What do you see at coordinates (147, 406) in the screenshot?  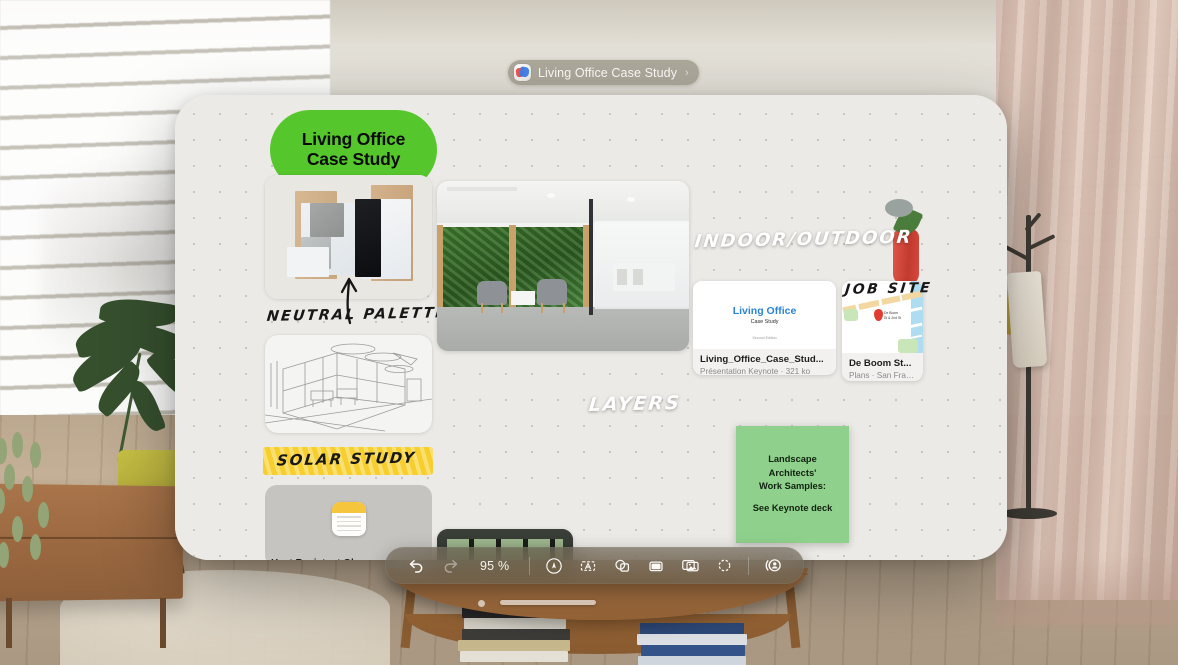 I see `palm-frond` at bounding box center [147, 406].